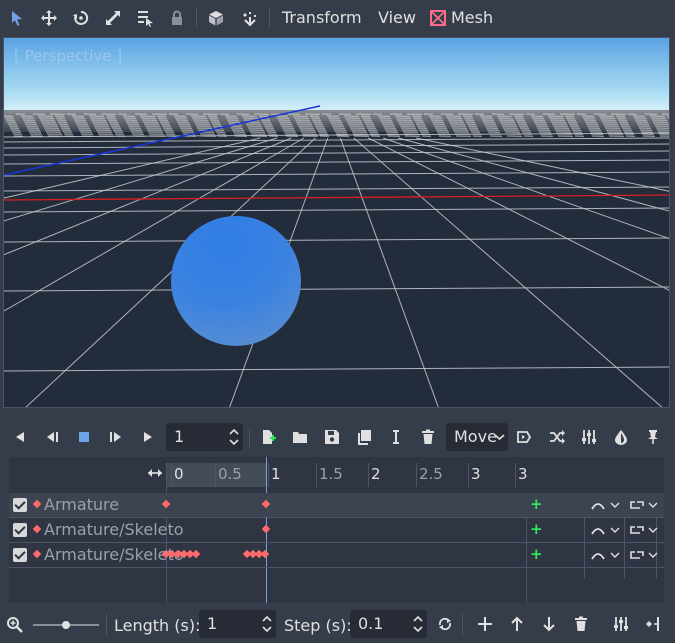 The image size is (675, 643). Describe the element at coordinates (336, 505) in the screenshot. I see `track-row: Armature +` at that location.